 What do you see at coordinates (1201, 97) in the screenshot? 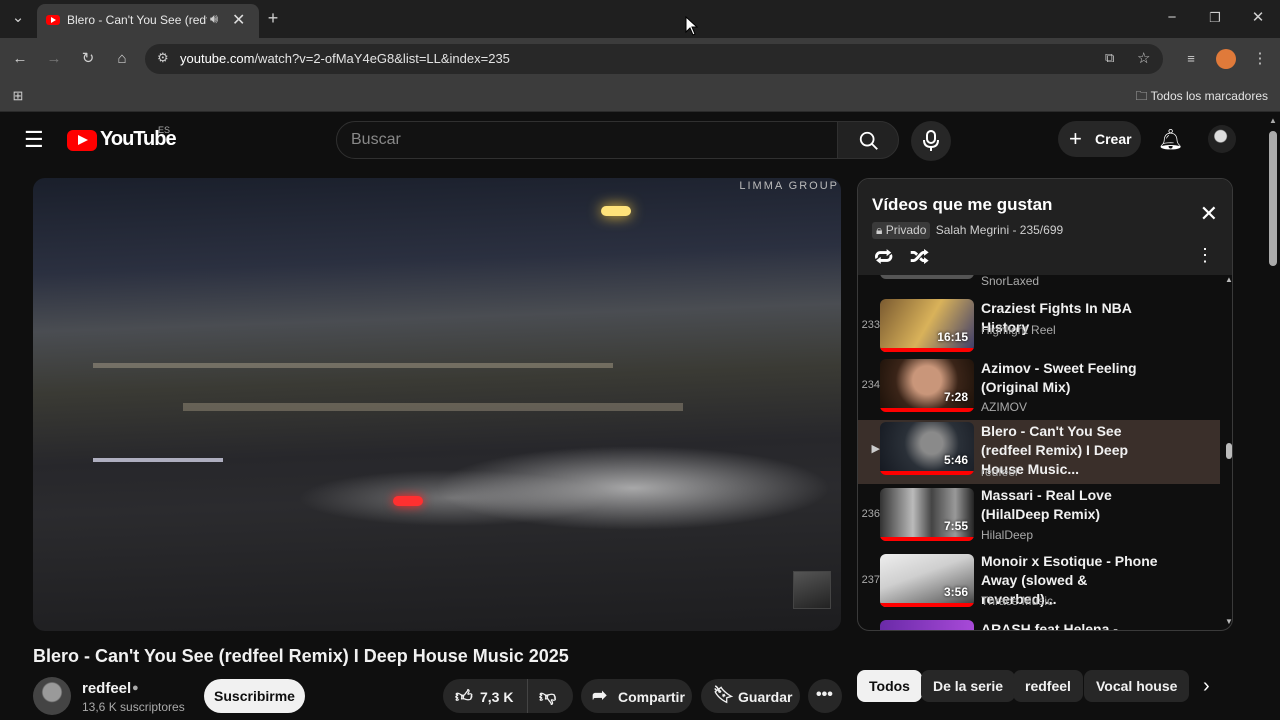
I see `all-bookmarks-folder: 🗀︎ Todos los marcadores` at bounding box center [1201, 97].